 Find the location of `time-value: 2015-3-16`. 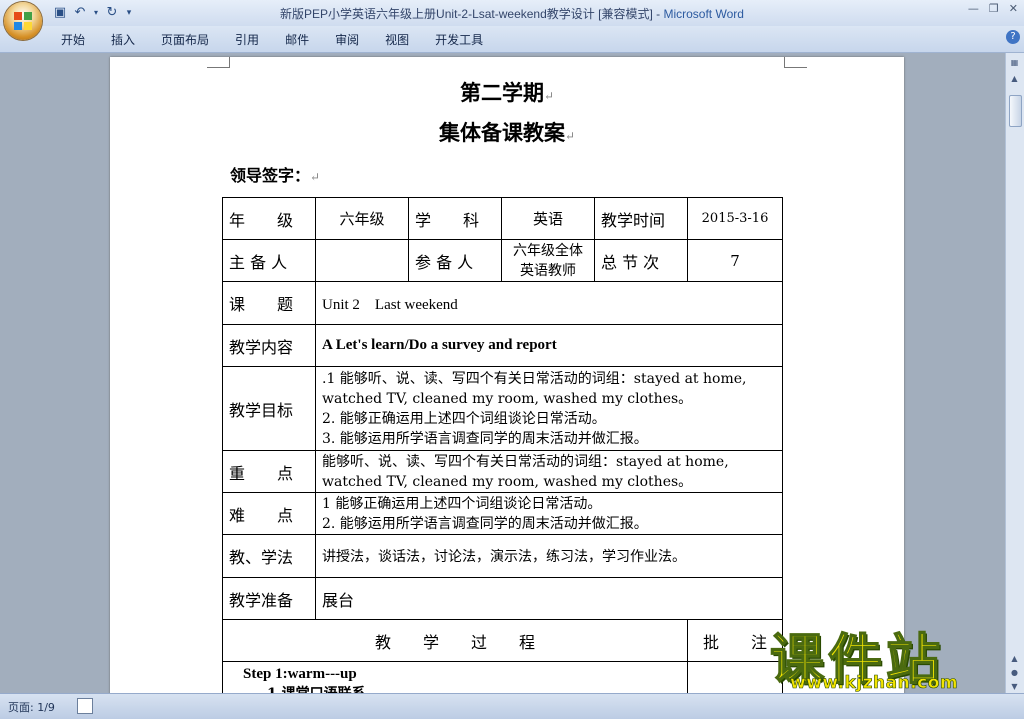

time-value: 2015-3-16 is located at coordinates (735, 218).